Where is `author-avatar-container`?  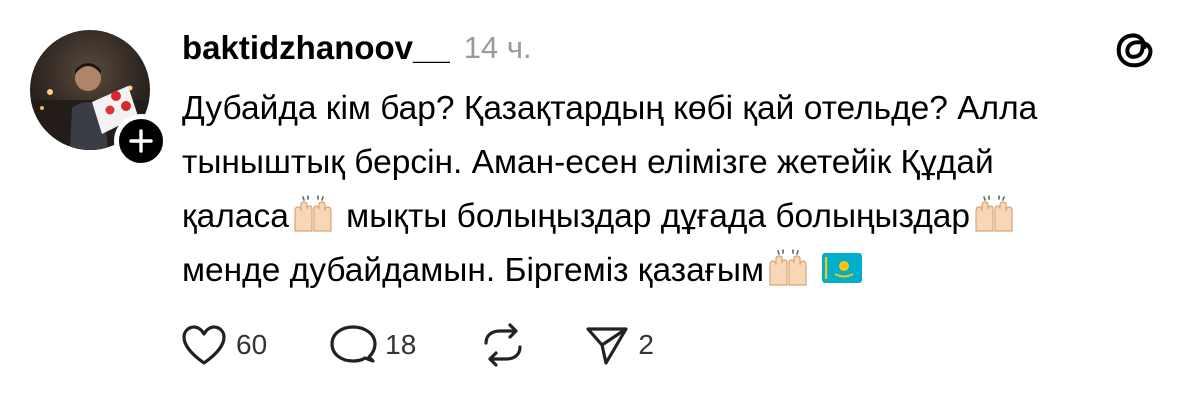
author-avatar-container is located at coordinates (99, 99).